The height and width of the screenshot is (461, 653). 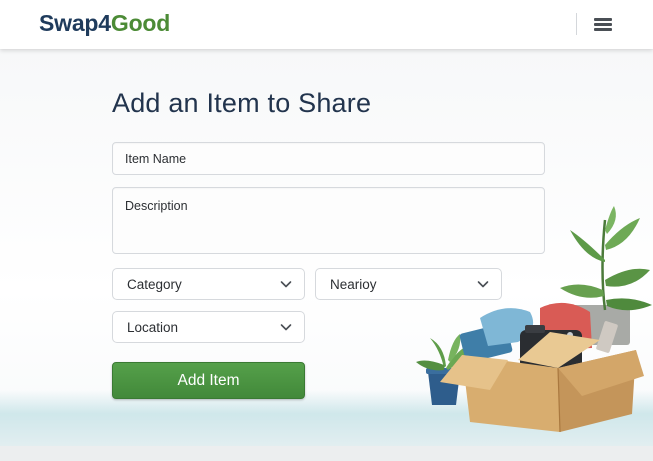 What do you see at coordinates (602, 24) in the screenshot?
I see `hamburger-menu-icon` at bounding box center [602, 24].